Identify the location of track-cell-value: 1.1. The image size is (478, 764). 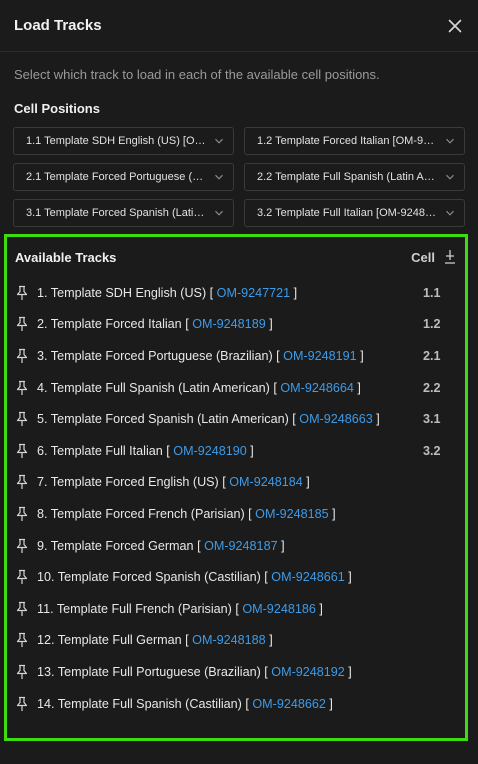
(432, 292).